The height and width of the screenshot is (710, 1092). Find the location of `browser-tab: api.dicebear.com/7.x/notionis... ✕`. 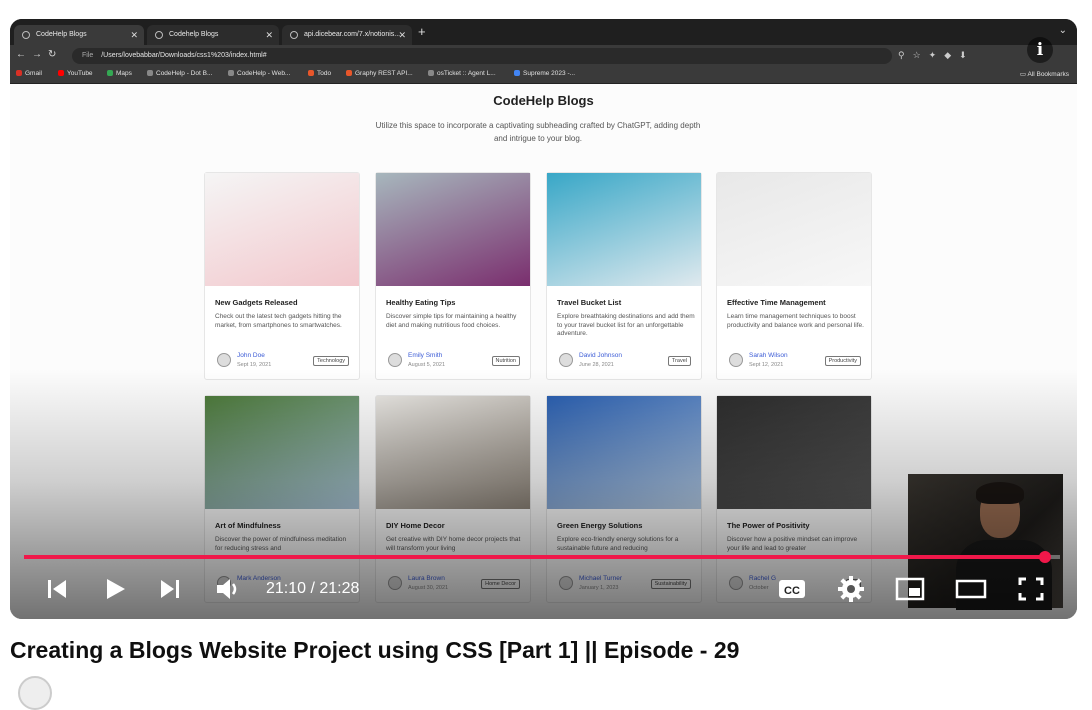

browser-tab: api.dicebear.com/7.x/notionis... ✕ is located at coordinates (347, 35).